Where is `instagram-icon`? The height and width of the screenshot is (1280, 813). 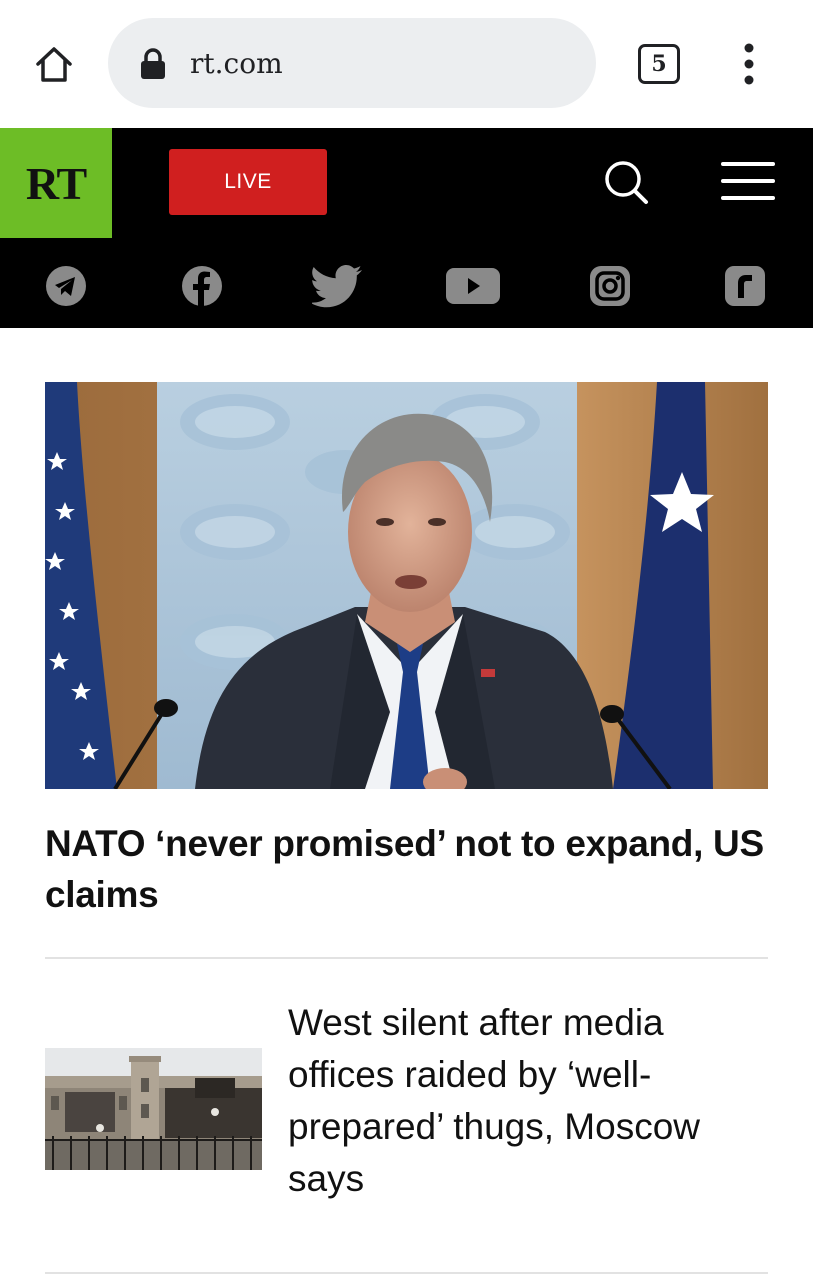 instagram-icon is located at coordinates (610, 286).